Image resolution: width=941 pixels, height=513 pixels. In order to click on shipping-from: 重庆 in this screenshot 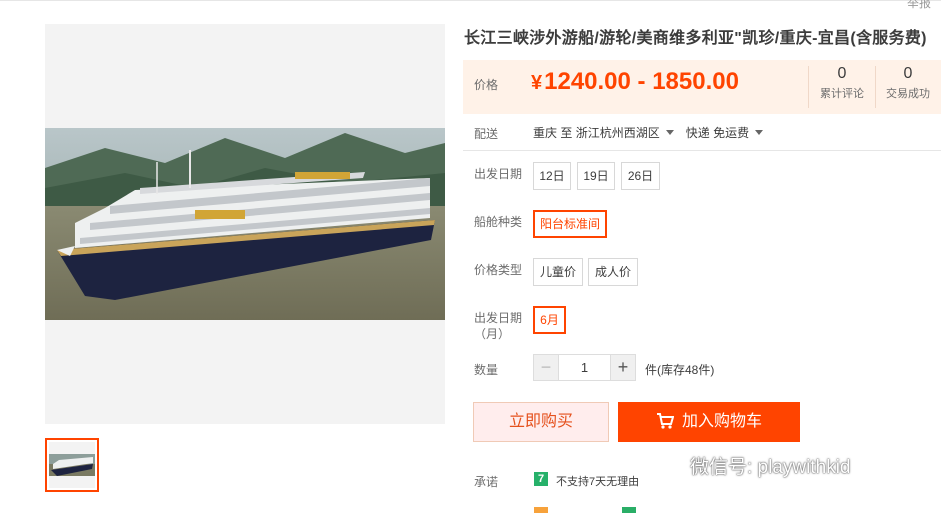, I will do `click(545, 133)`.